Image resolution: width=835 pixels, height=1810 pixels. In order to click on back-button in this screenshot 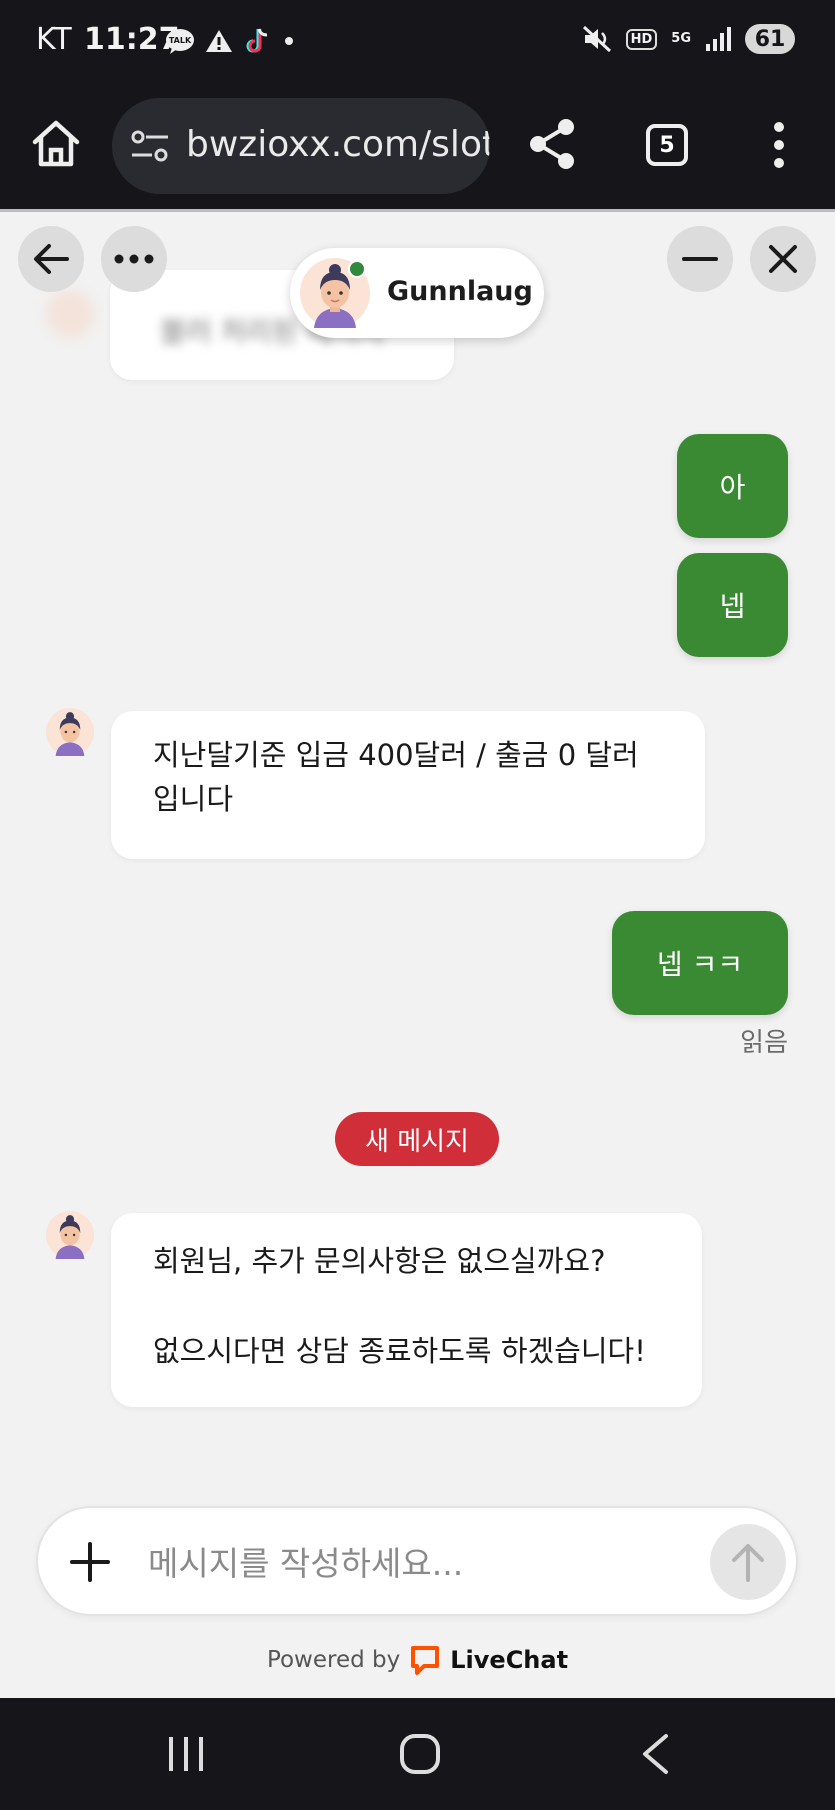, I will do `click(51, 259)`.